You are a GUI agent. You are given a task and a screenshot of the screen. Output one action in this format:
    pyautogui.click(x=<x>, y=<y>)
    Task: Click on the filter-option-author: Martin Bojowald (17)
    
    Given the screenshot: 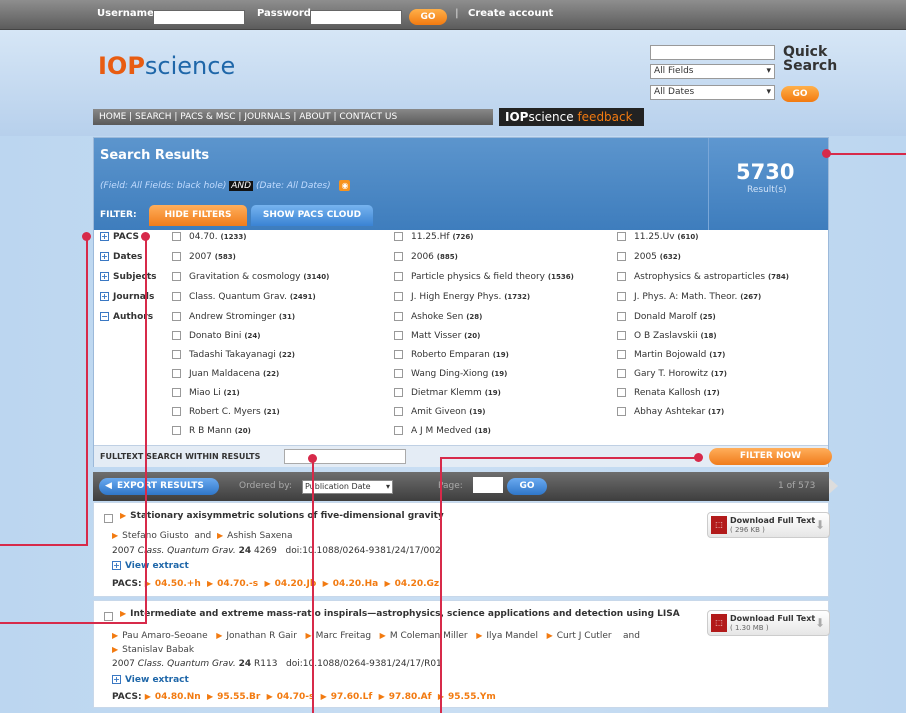 What is the action you would take?
    pyautogui.click(x=671, y=355)
    